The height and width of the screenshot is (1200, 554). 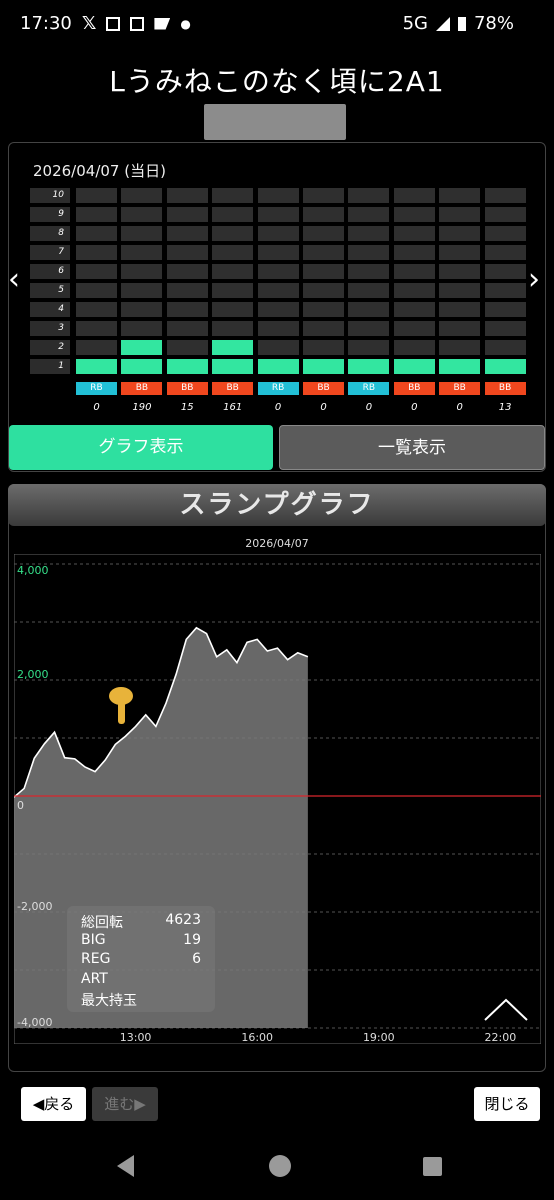 What do you see at coordinates (442, 23) in the screenshot?
I see `signal-icon` at bounding box center [442, 23].